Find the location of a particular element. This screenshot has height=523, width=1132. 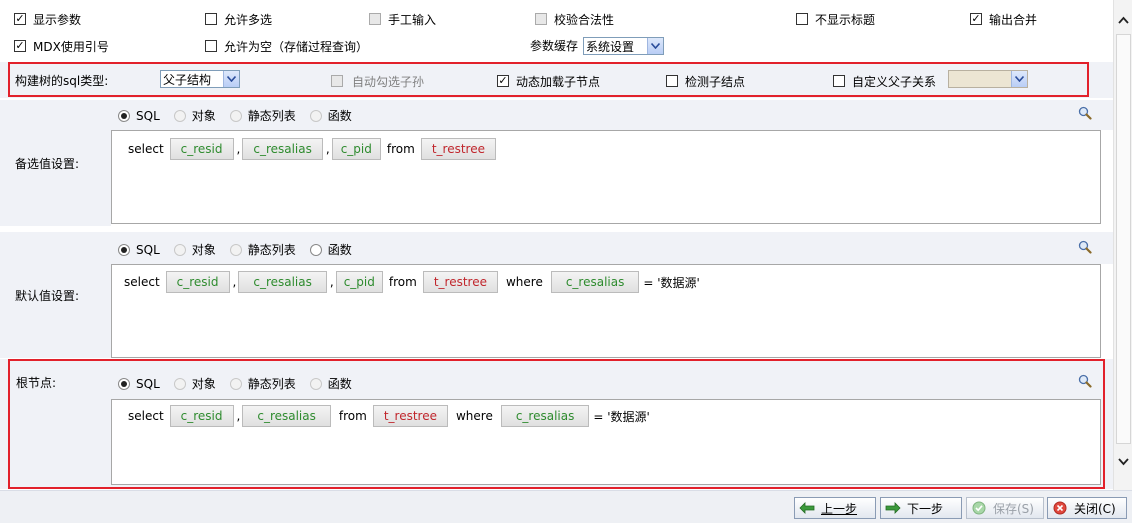

tree-type-select: 父子结构 is located at coordinates (200, 79).